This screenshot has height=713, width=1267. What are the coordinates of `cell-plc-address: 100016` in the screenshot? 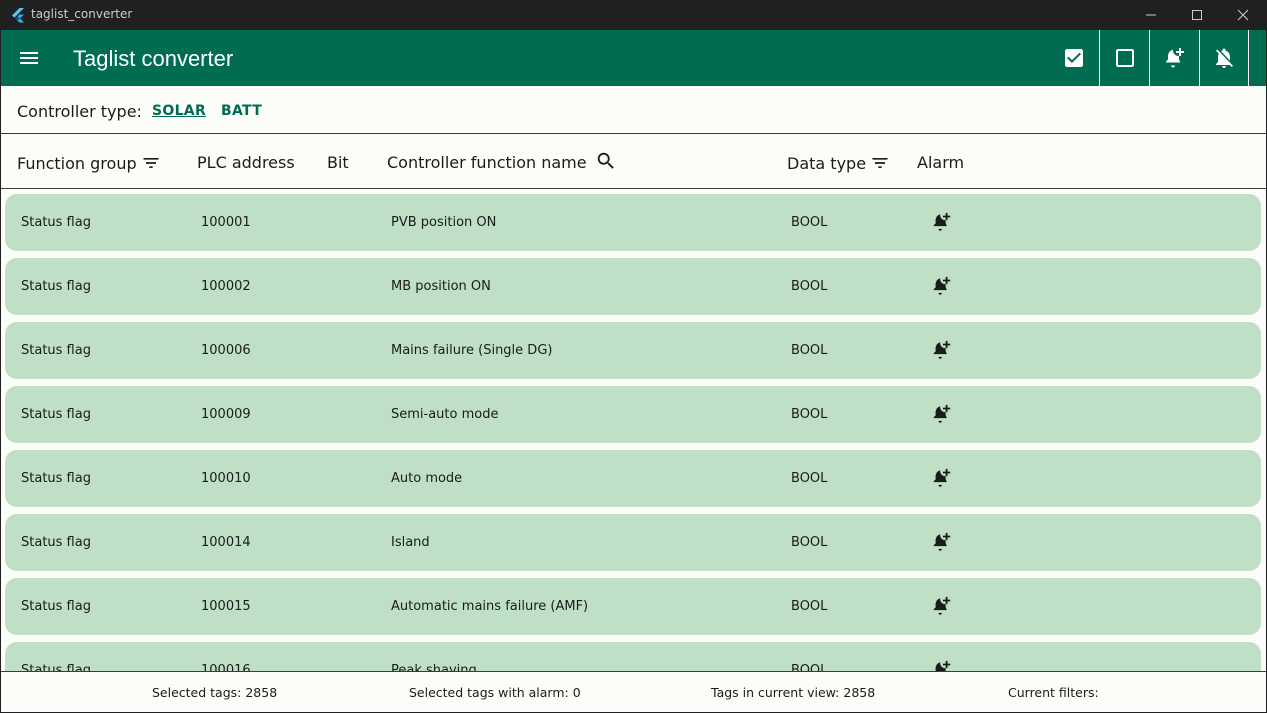 It's located at (226, 667).